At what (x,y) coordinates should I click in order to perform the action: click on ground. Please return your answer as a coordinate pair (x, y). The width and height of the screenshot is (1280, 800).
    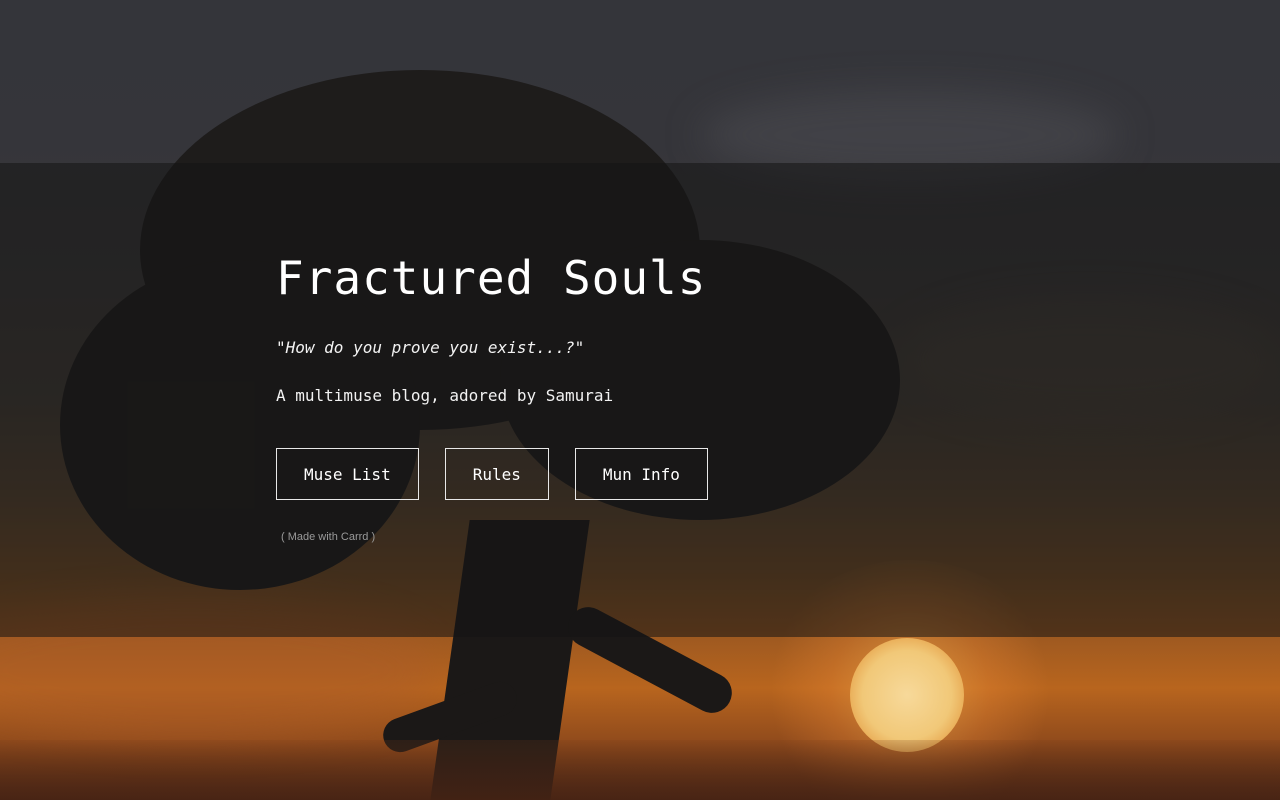
    Looking at the image, I should click on (640, 770).